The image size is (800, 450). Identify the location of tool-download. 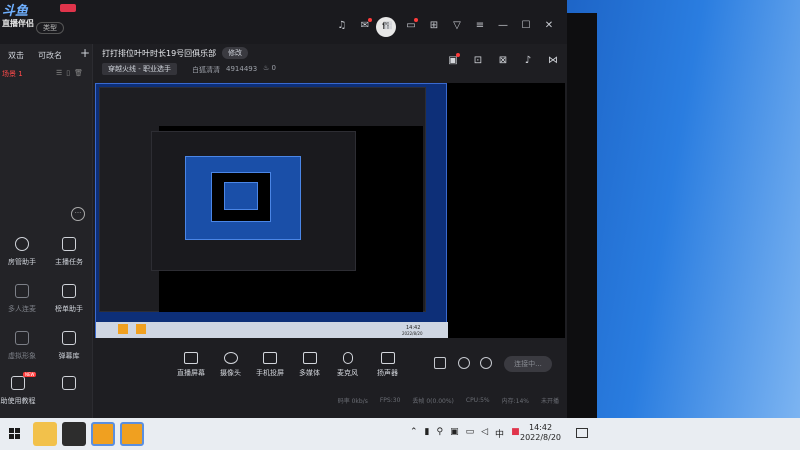
(69, 386).